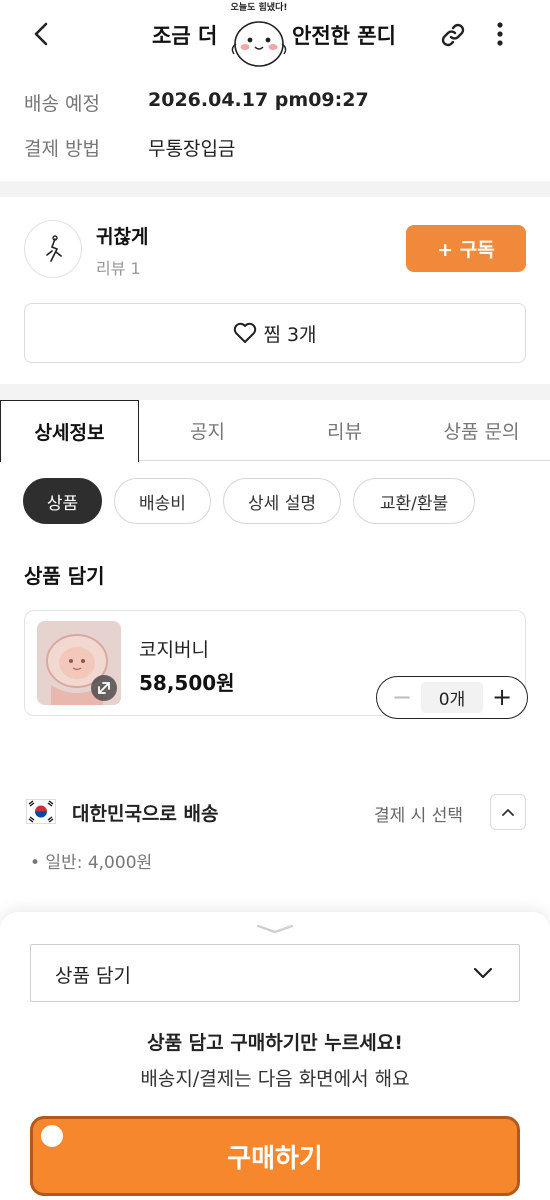  I want to click on quantity-stepper: − 0개 +, so click(452, 697).